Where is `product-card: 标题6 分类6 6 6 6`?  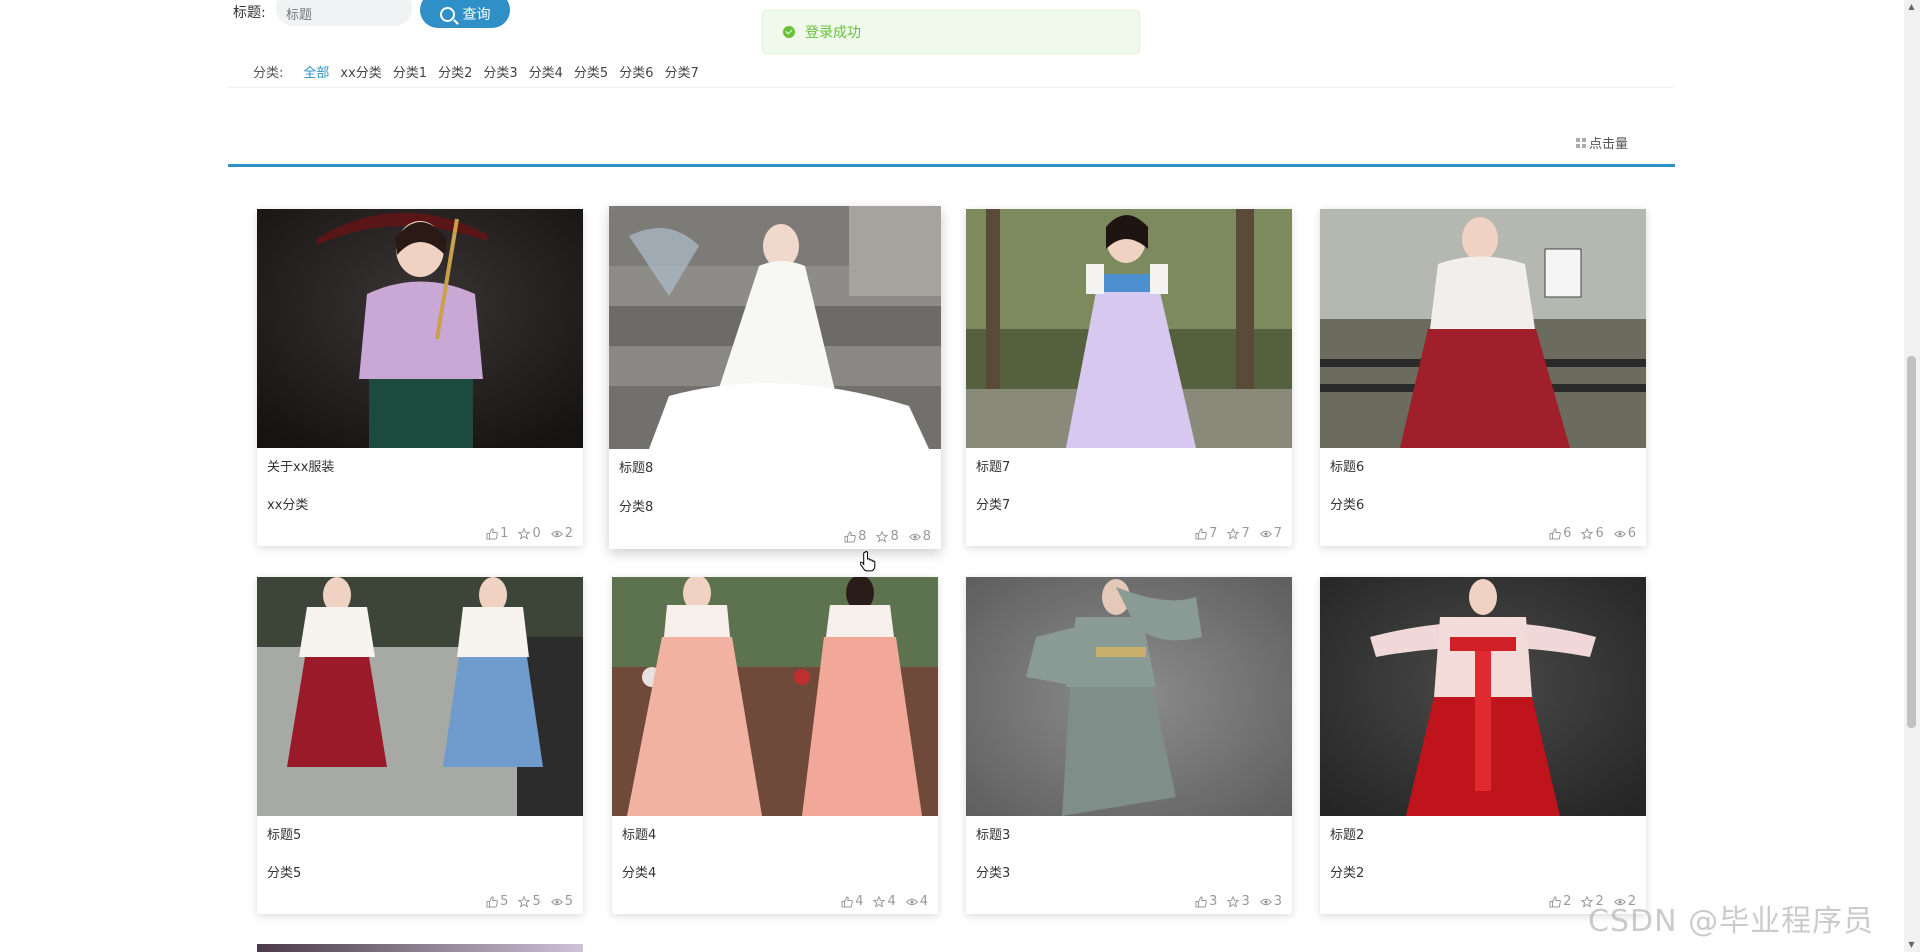
product-card: 标题6 分类6 6 6 6 is located at coordinates (1483, 377).